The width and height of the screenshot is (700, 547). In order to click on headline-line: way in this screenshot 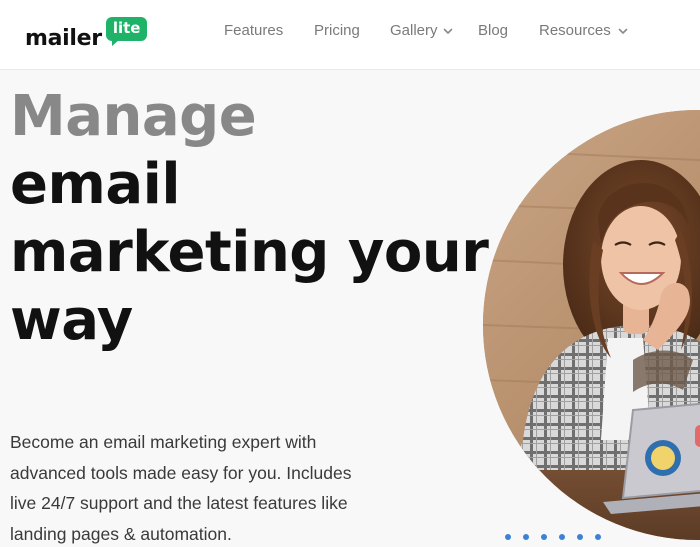, I will do `click(71, 320)`.